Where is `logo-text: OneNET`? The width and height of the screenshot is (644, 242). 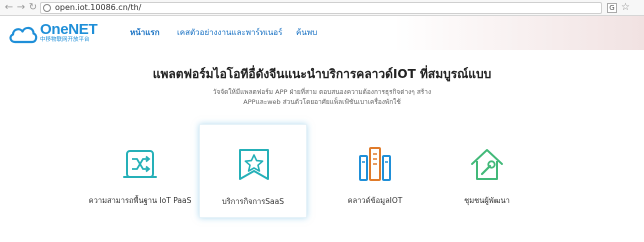 logo-text: OneNET is located at coordinates (69, 29).